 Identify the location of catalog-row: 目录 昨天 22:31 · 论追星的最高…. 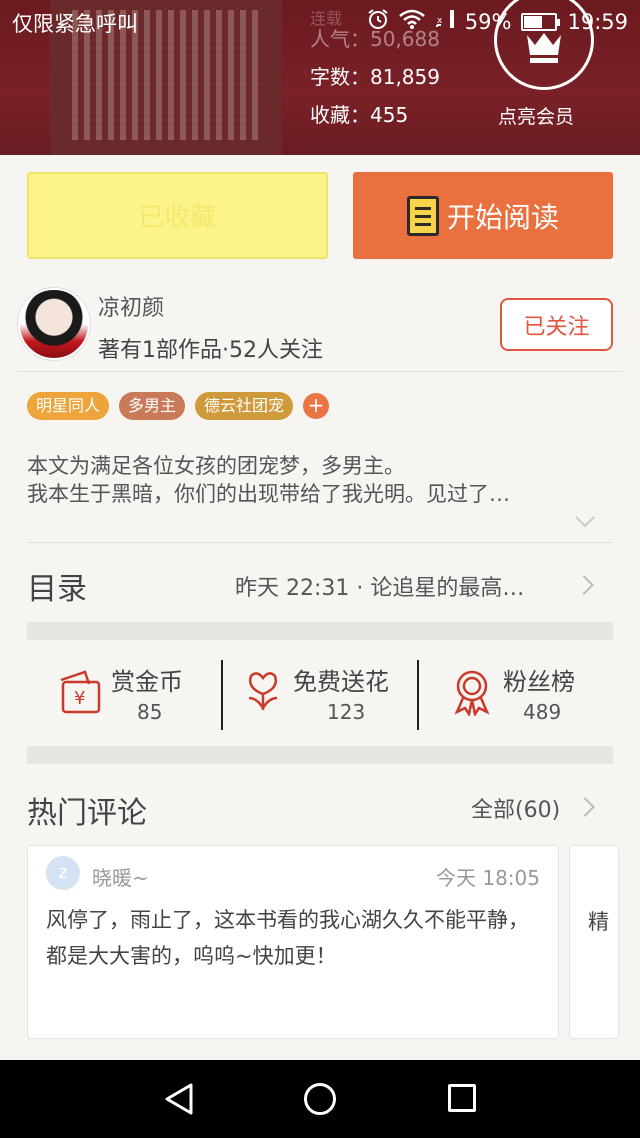
(320, 585).